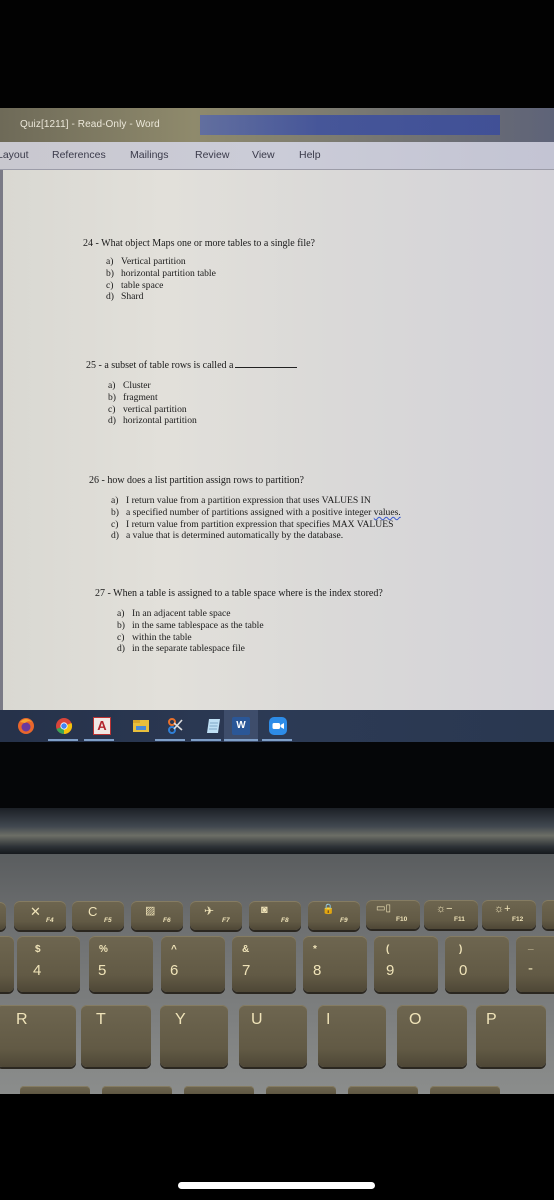  I want to click on screen-bezel-bottom, so click(277, 775).